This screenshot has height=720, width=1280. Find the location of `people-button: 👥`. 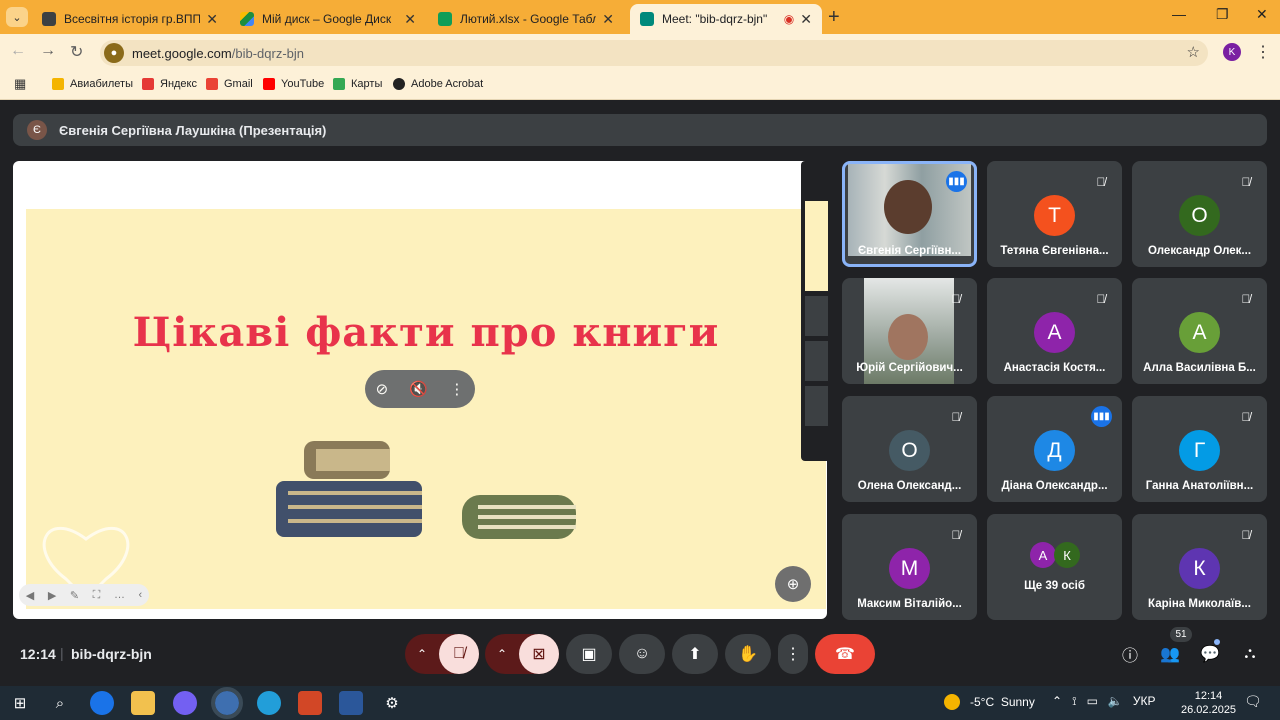

people-button: 👥 is located at coordinates (1170, 654).